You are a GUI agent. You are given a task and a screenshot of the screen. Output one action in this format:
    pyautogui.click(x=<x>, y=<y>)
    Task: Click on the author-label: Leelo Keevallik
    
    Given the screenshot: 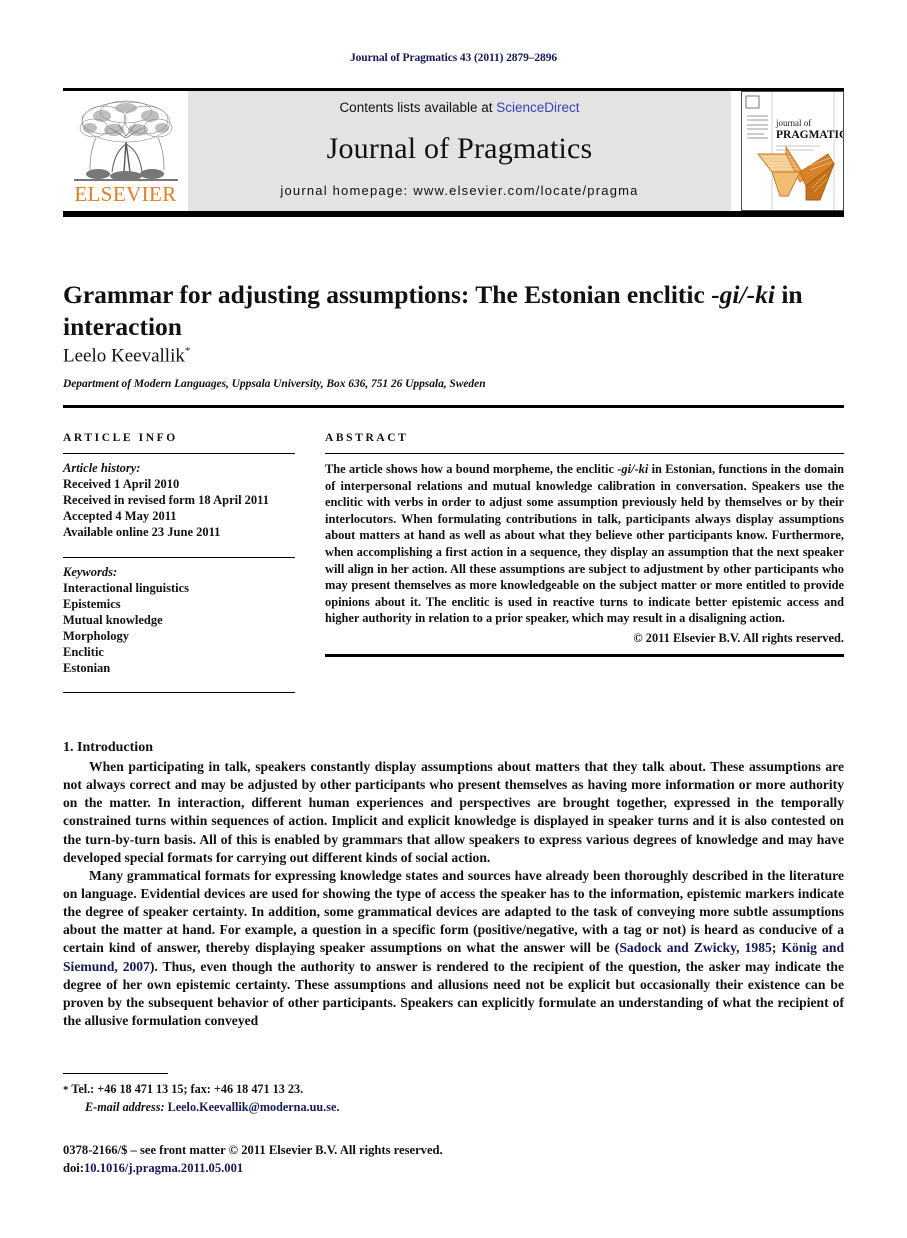 What is the action you would take?
    pyautogui.click(x=124, y=356)
    